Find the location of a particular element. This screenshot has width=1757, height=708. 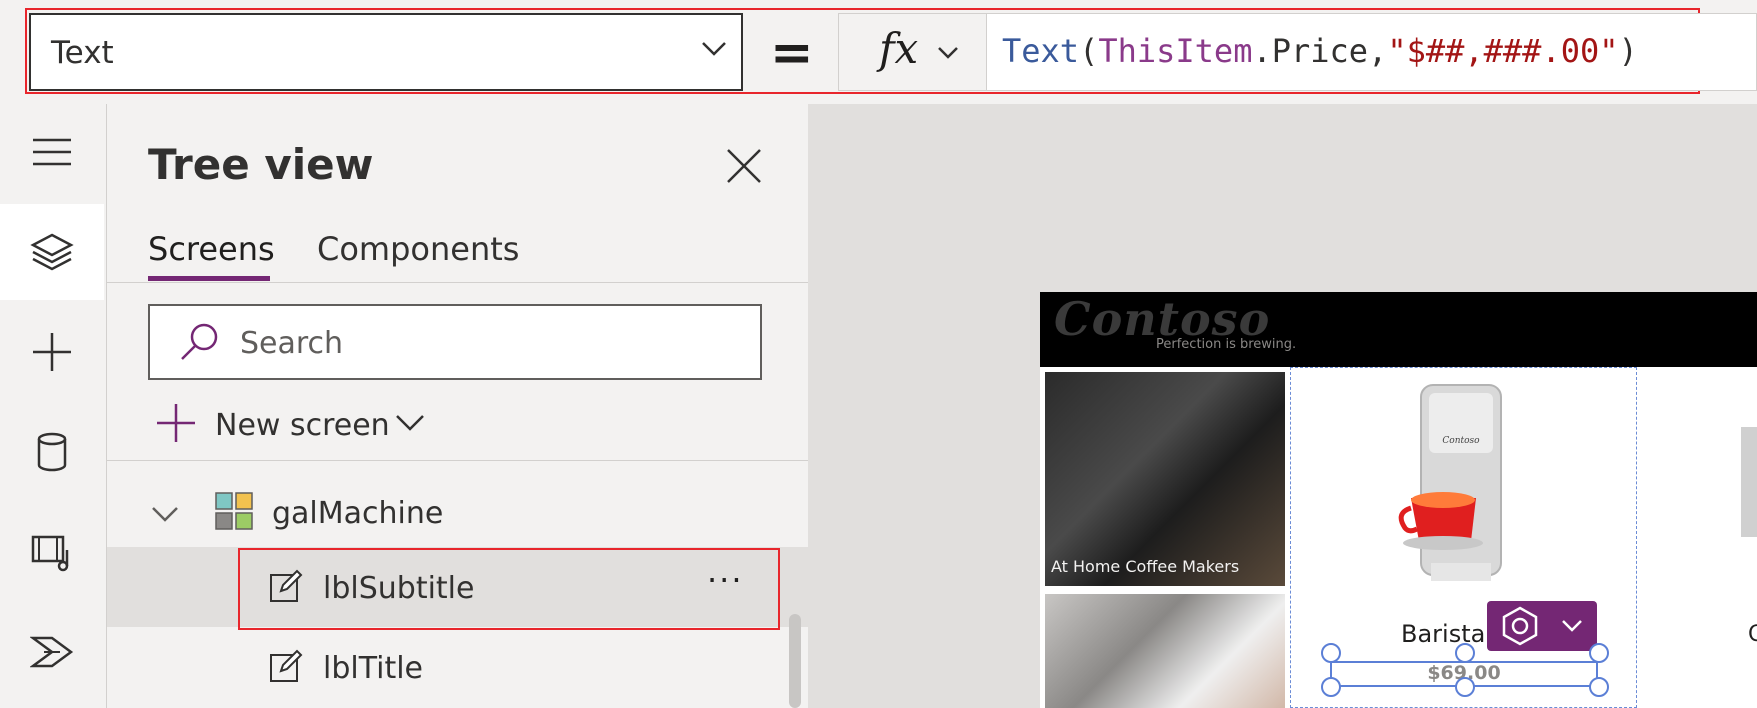

label-edit-icon is located at coordinates (286, 665).